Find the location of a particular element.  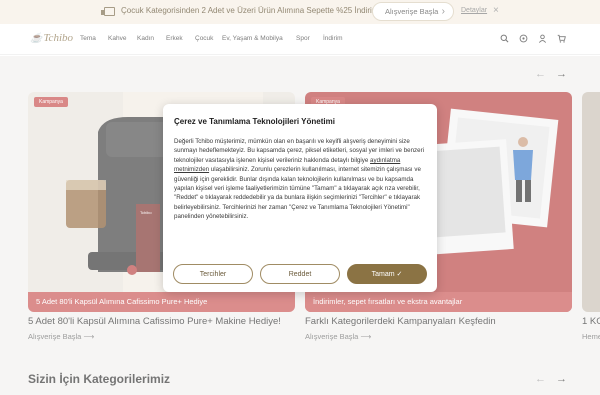

preferences-button: Tercihler is located at coordinates (213, 274).